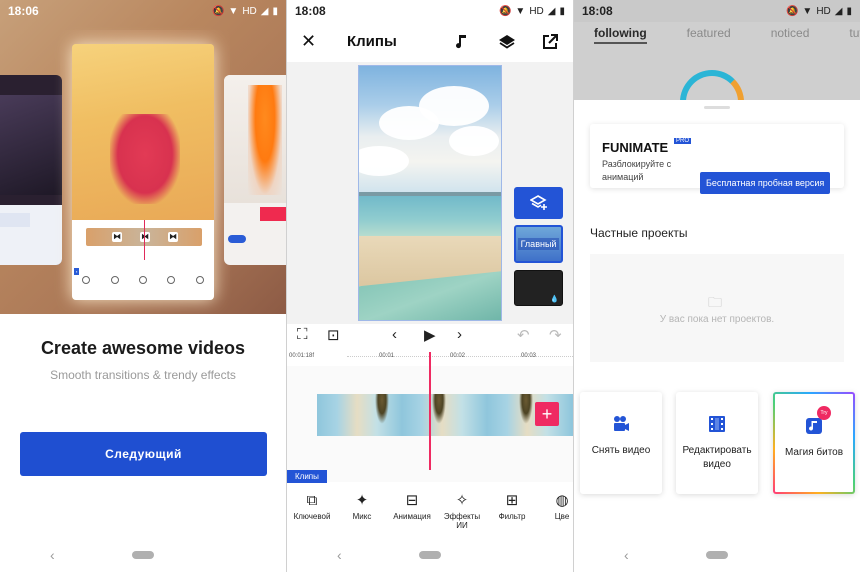 This screenshot has height=572, width=860. I want to click on preview-card-tools, so click(143, 281).